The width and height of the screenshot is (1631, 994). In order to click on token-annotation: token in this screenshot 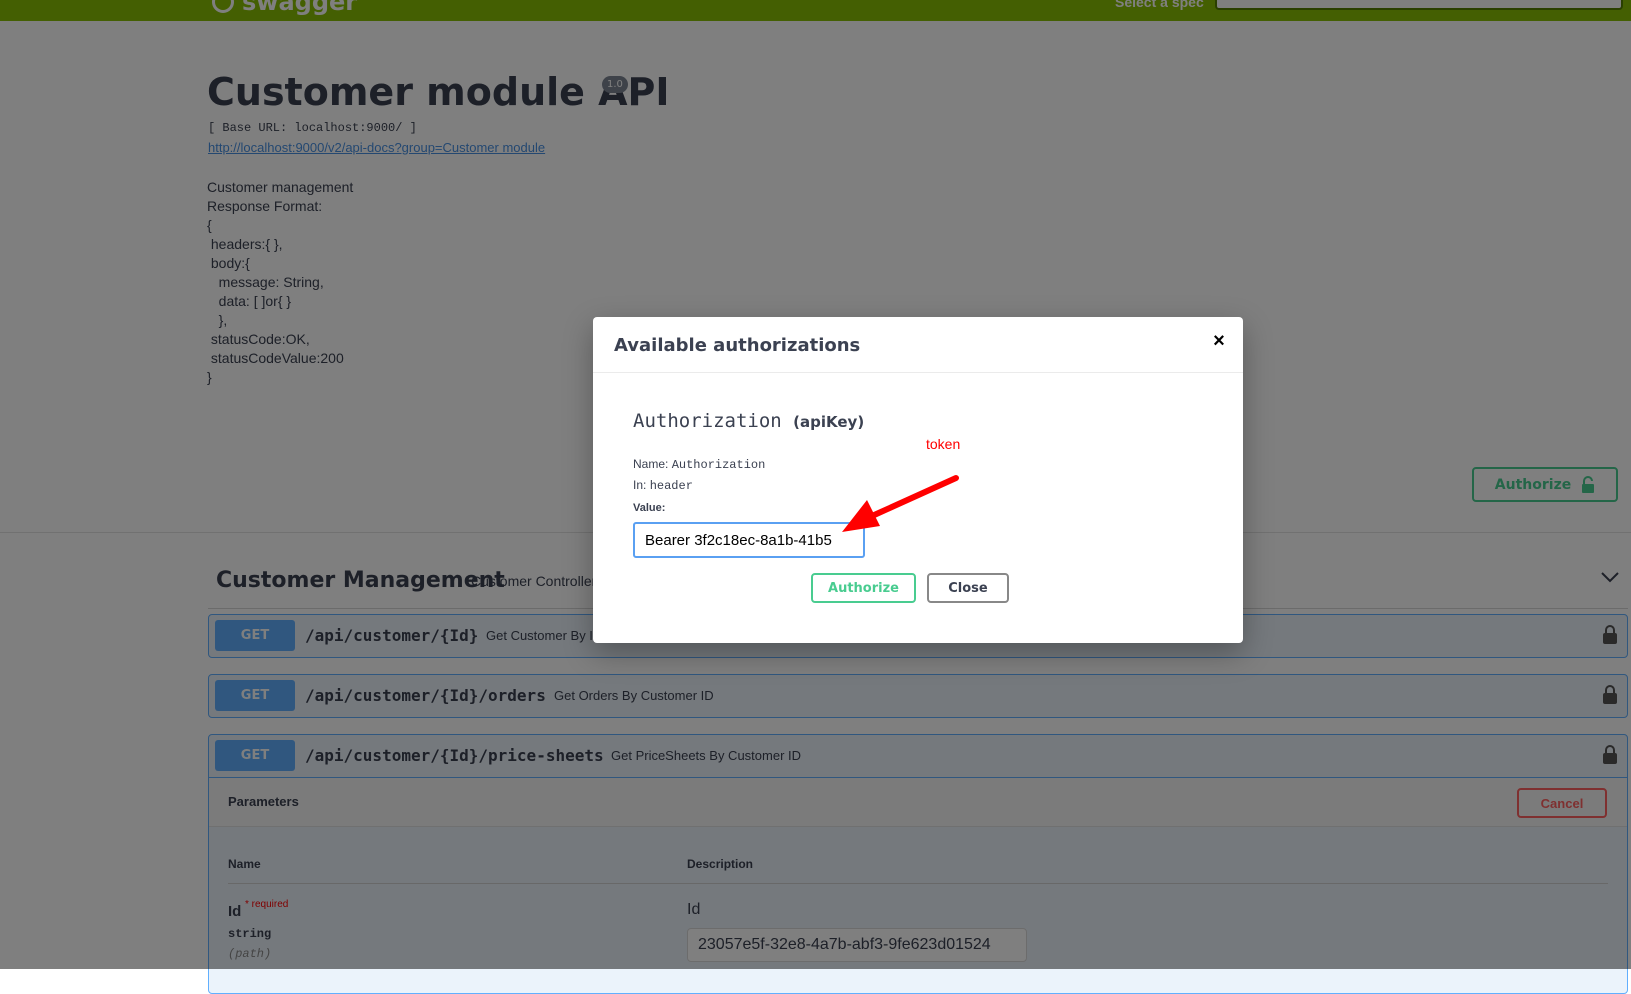, I will do `click(943, 444)`.